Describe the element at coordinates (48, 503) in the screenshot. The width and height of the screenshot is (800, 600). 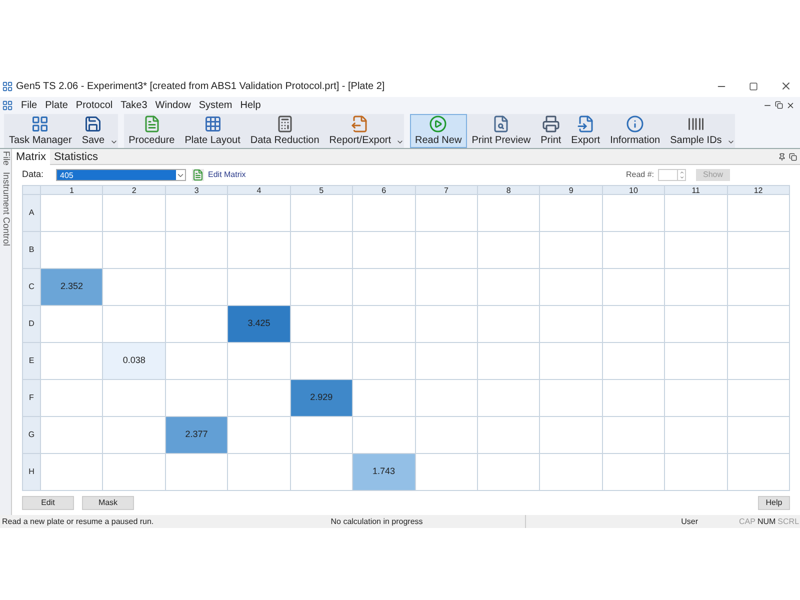
I see `footer-button: Edit` at that location.